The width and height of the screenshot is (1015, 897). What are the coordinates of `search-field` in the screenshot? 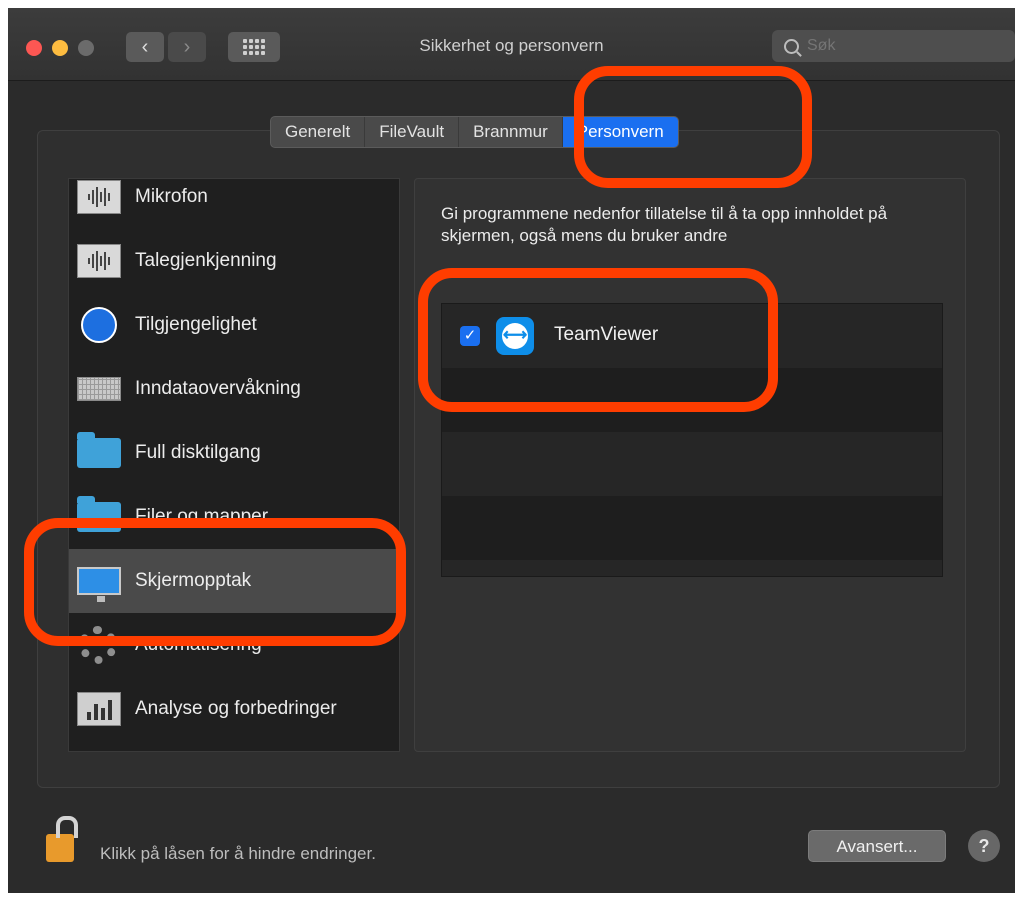 It's located at (893, 46).